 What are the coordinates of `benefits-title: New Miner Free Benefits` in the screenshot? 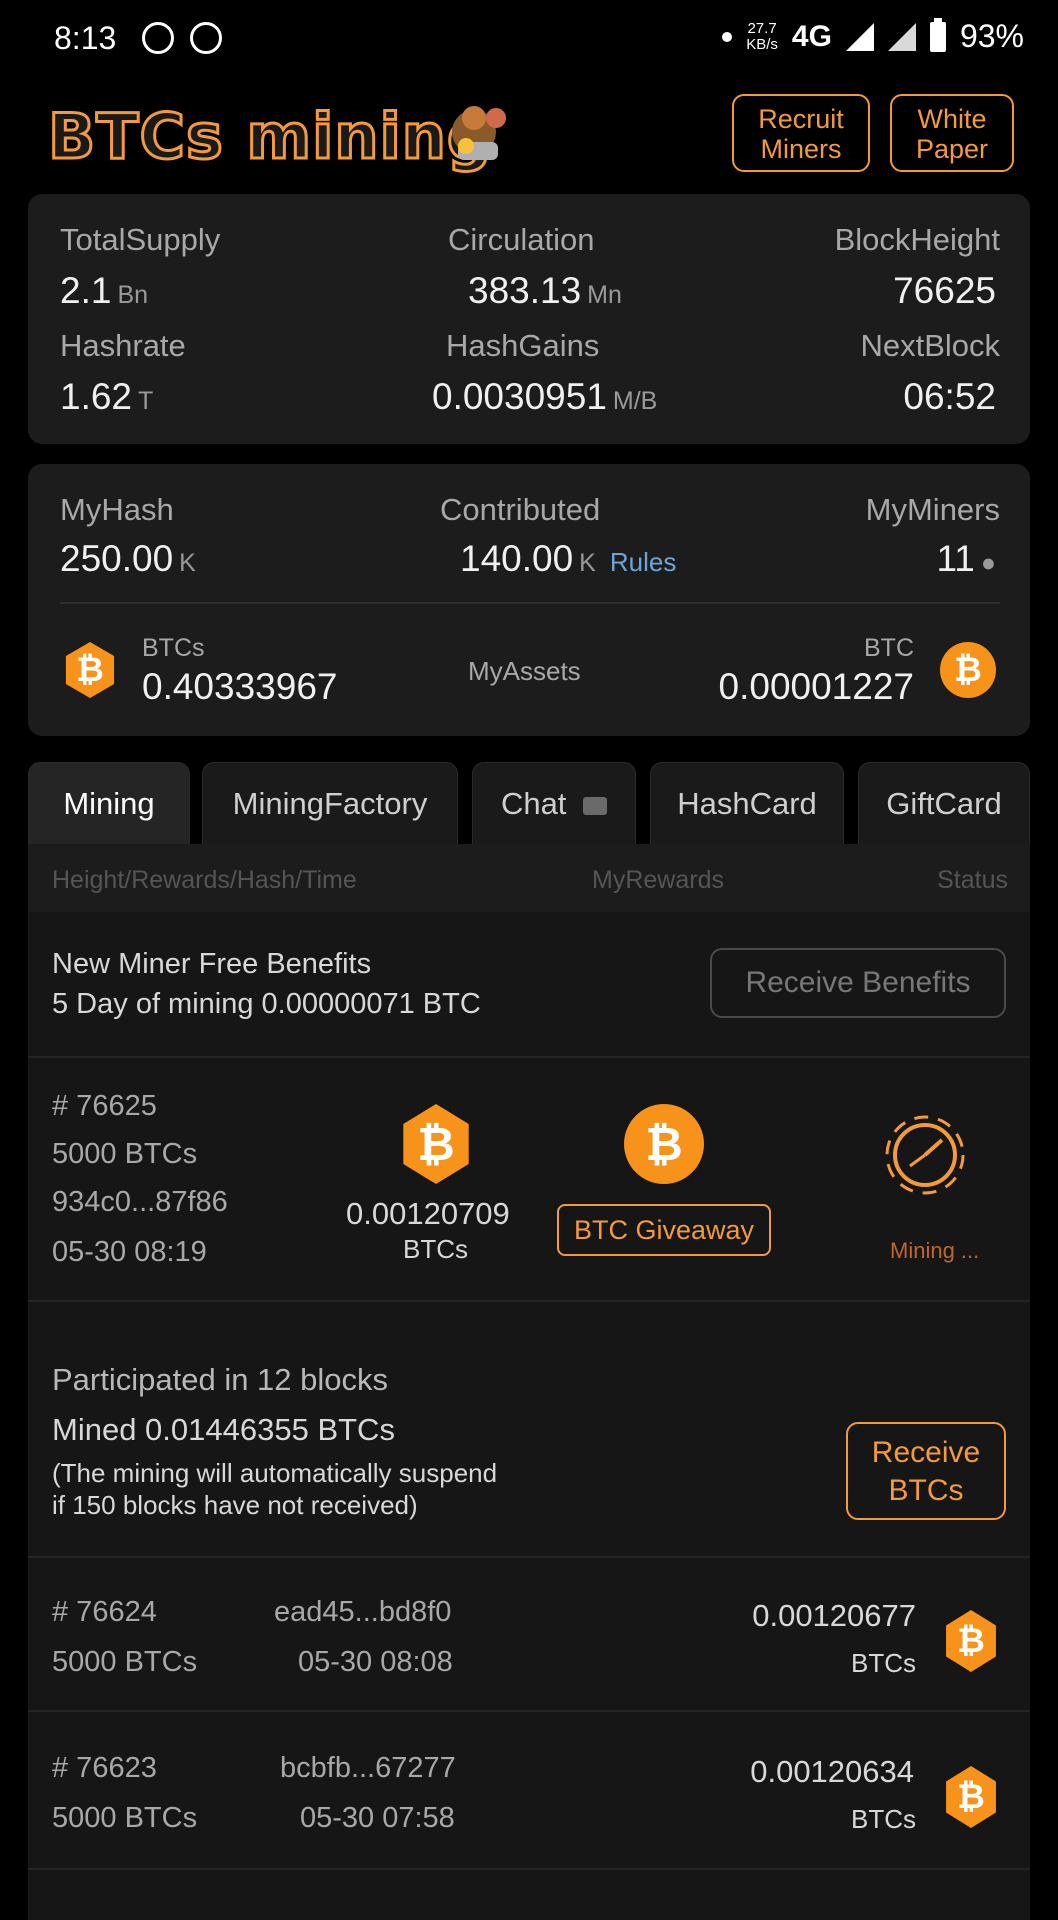 It's located at (212, 964).